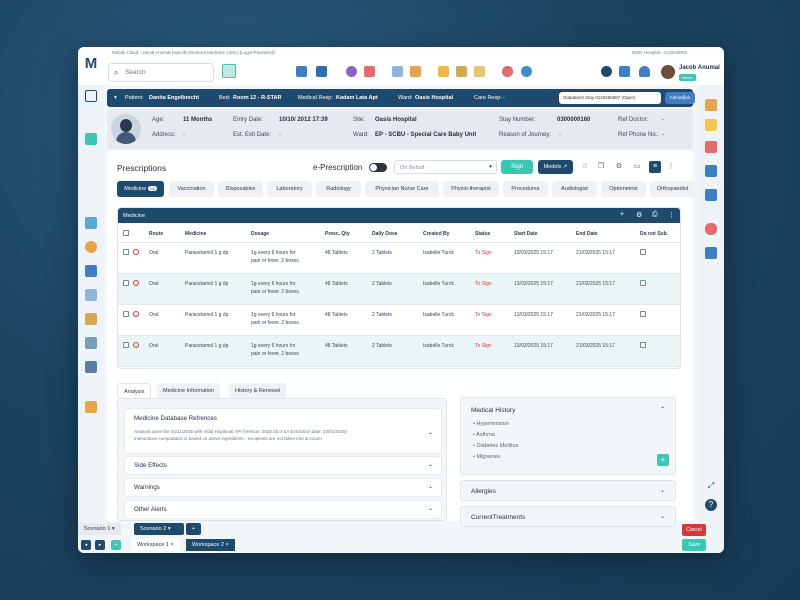  I want to click on copy-icon: ❐, so click(601, 167).